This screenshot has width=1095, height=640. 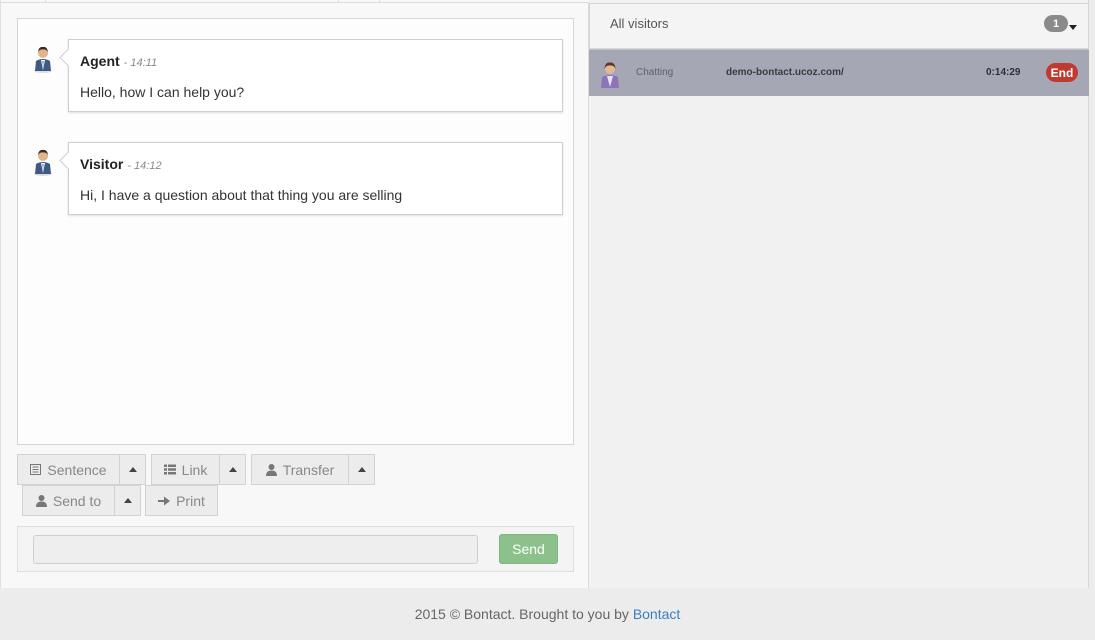 I want to click on transfer-button: Transfer, so click(x=300, y=469).